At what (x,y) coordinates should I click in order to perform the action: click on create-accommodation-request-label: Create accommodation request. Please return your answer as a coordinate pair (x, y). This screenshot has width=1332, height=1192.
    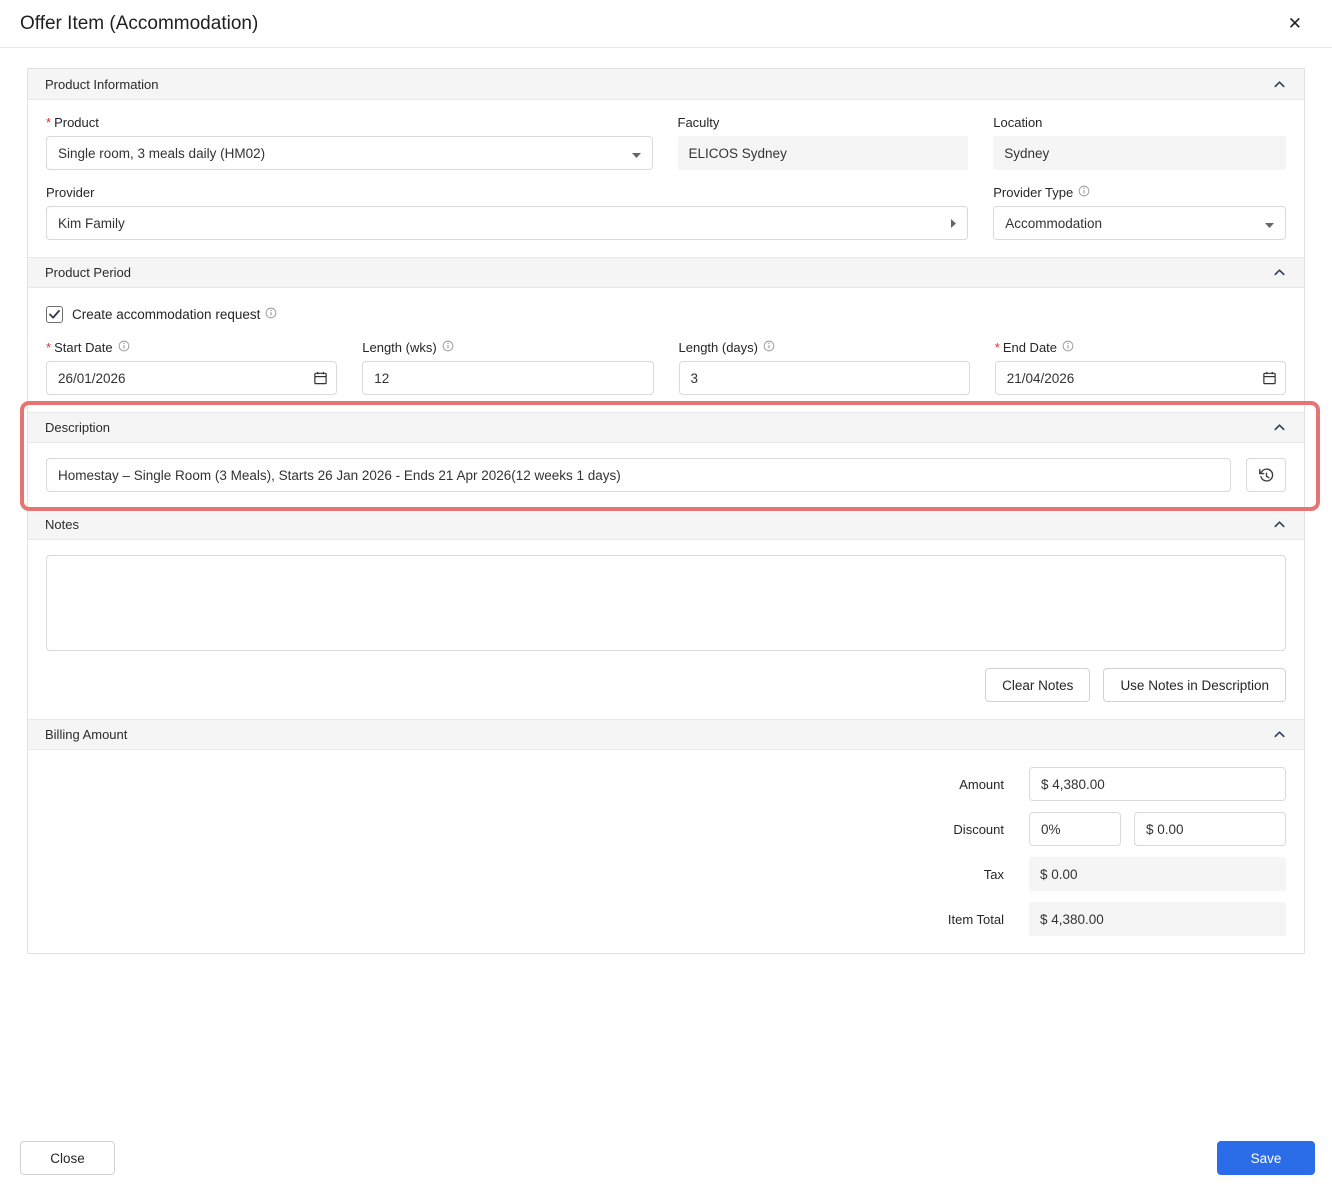
    Looking at the image, I should click on (174, 314).